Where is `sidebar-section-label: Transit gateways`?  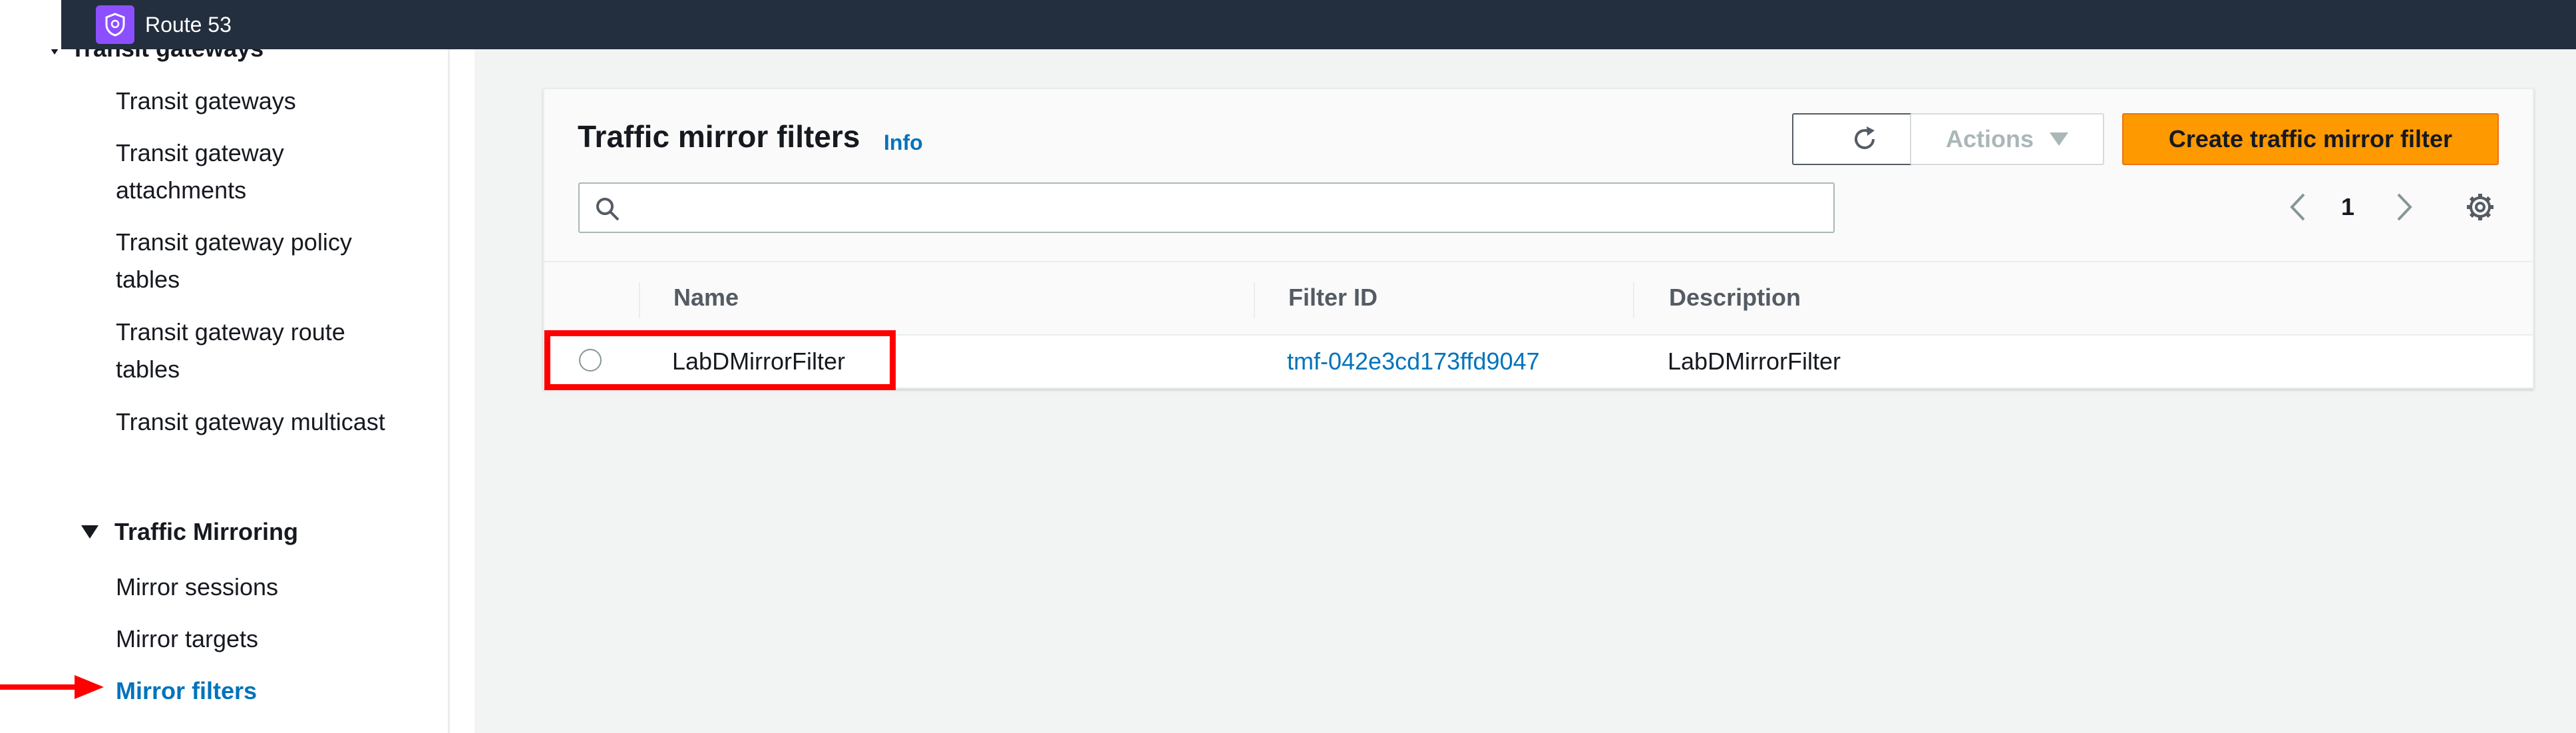 sidebar-section-label: Transit gateways is located at coordinates (168, 56).